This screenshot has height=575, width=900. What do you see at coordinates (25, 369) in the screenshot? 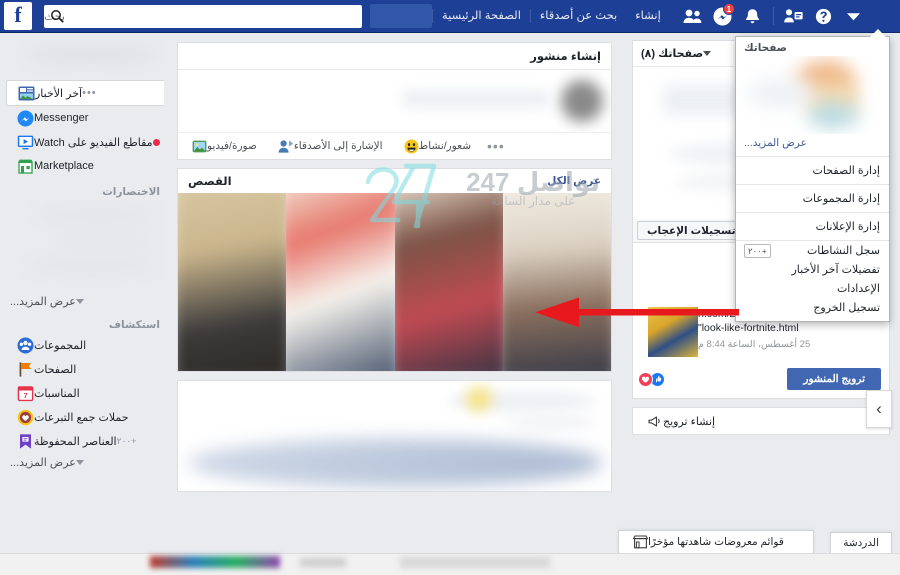
I see `pages-flag-icon` at bounding box center [25, 369].